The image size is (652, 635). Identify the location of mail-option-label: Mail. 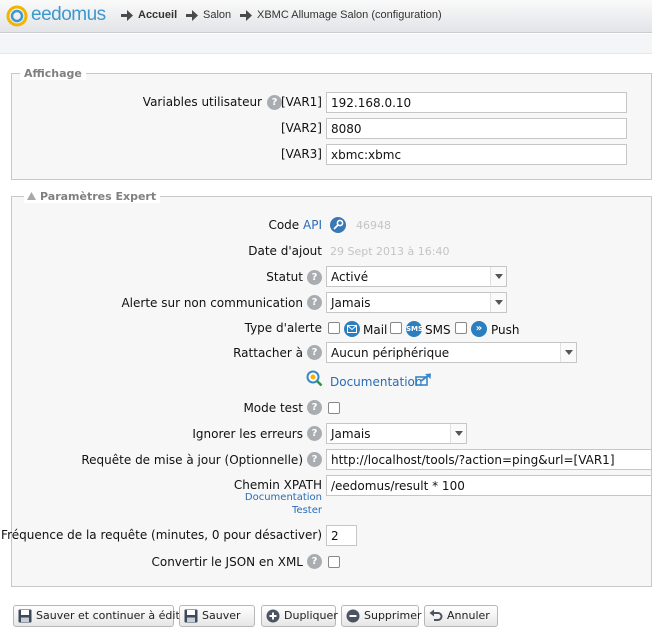
(375, 330).